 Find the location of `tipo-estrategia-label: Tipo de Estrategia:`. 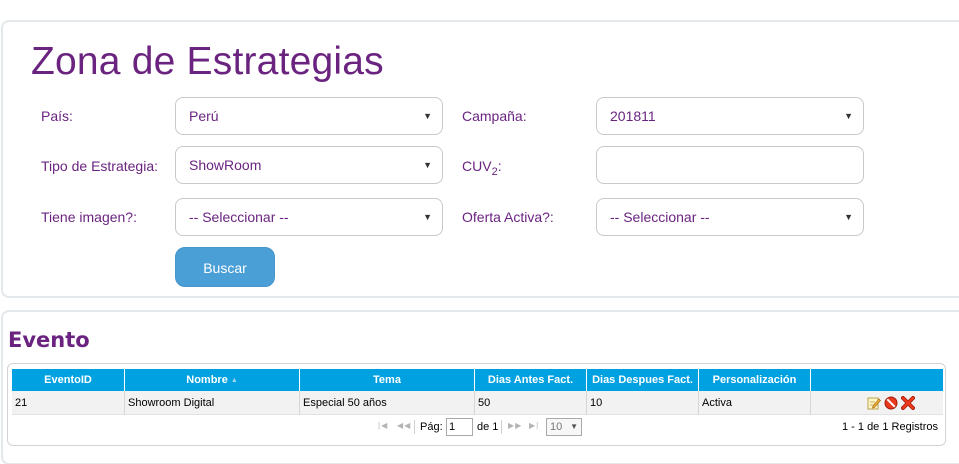

tipo-estrategia-label: Tipo de Estrategia: is located at coordinates (99, 166).